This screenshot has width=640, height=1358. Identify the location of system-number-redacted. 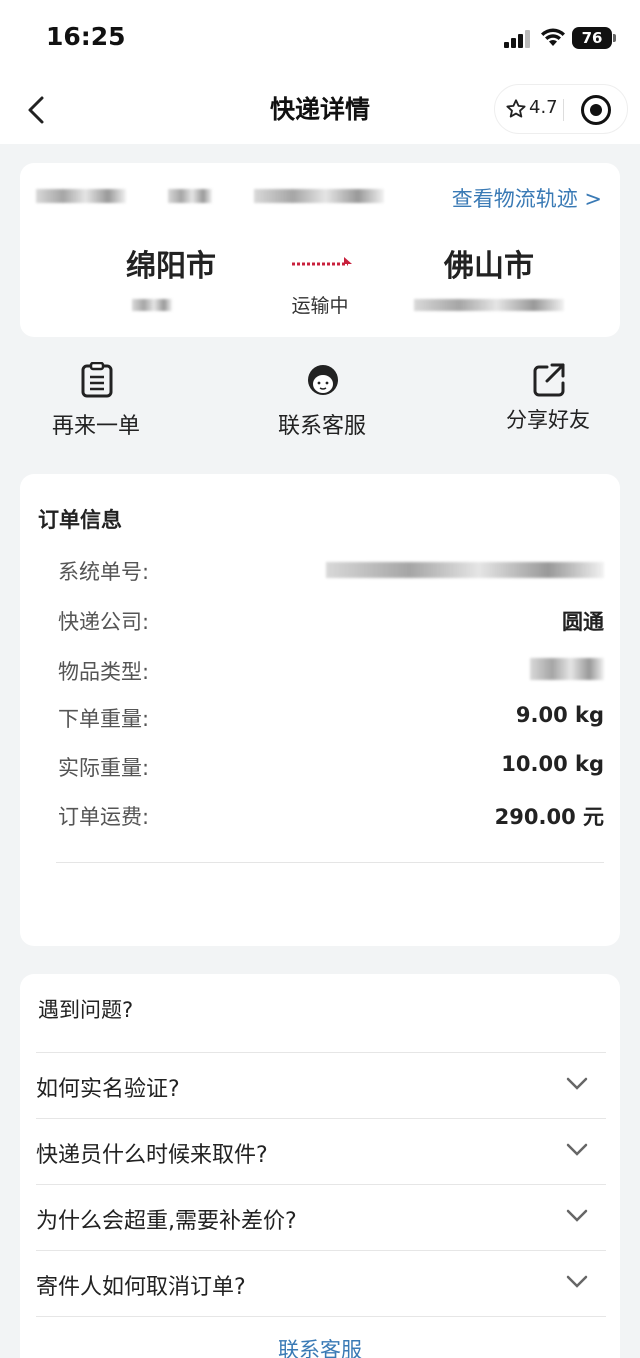
(465, 570).